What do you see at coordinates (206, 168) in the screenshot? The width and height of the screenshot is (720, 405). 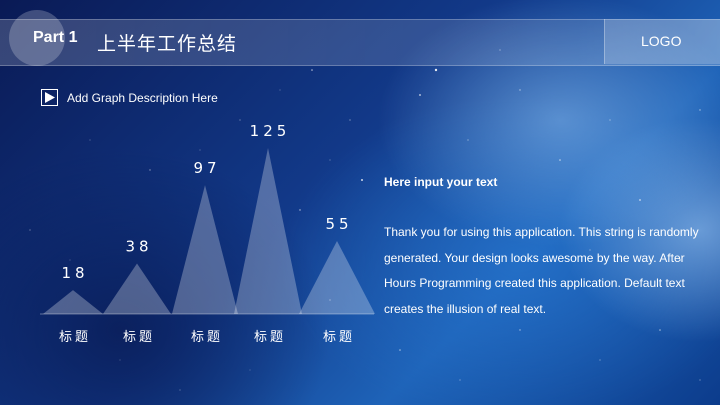 I see `chart-value-label: 97` at bounding box center [206, 168].